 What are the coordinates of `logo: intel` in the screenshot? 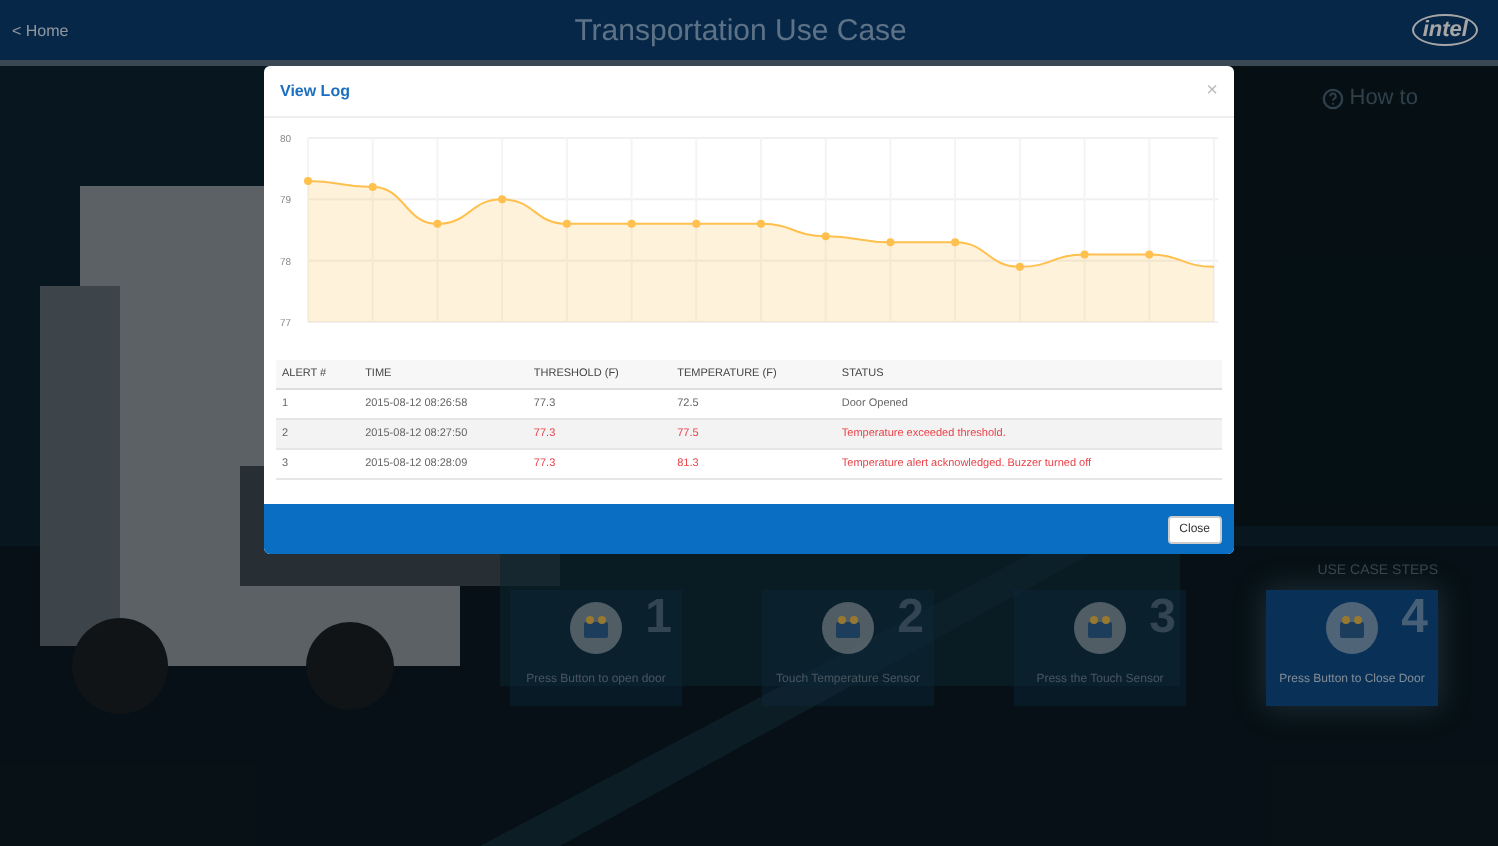 It's located at (1445, 30).